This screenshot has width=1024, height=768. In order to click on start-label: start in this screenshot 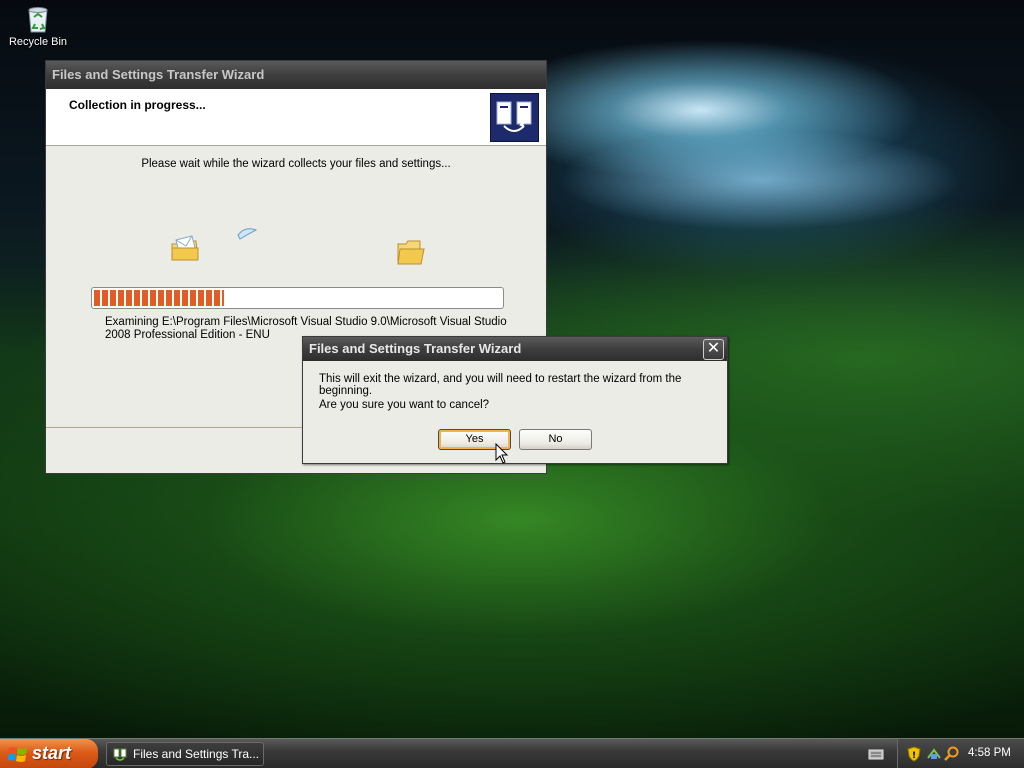, I will do `click(52, 753)`.